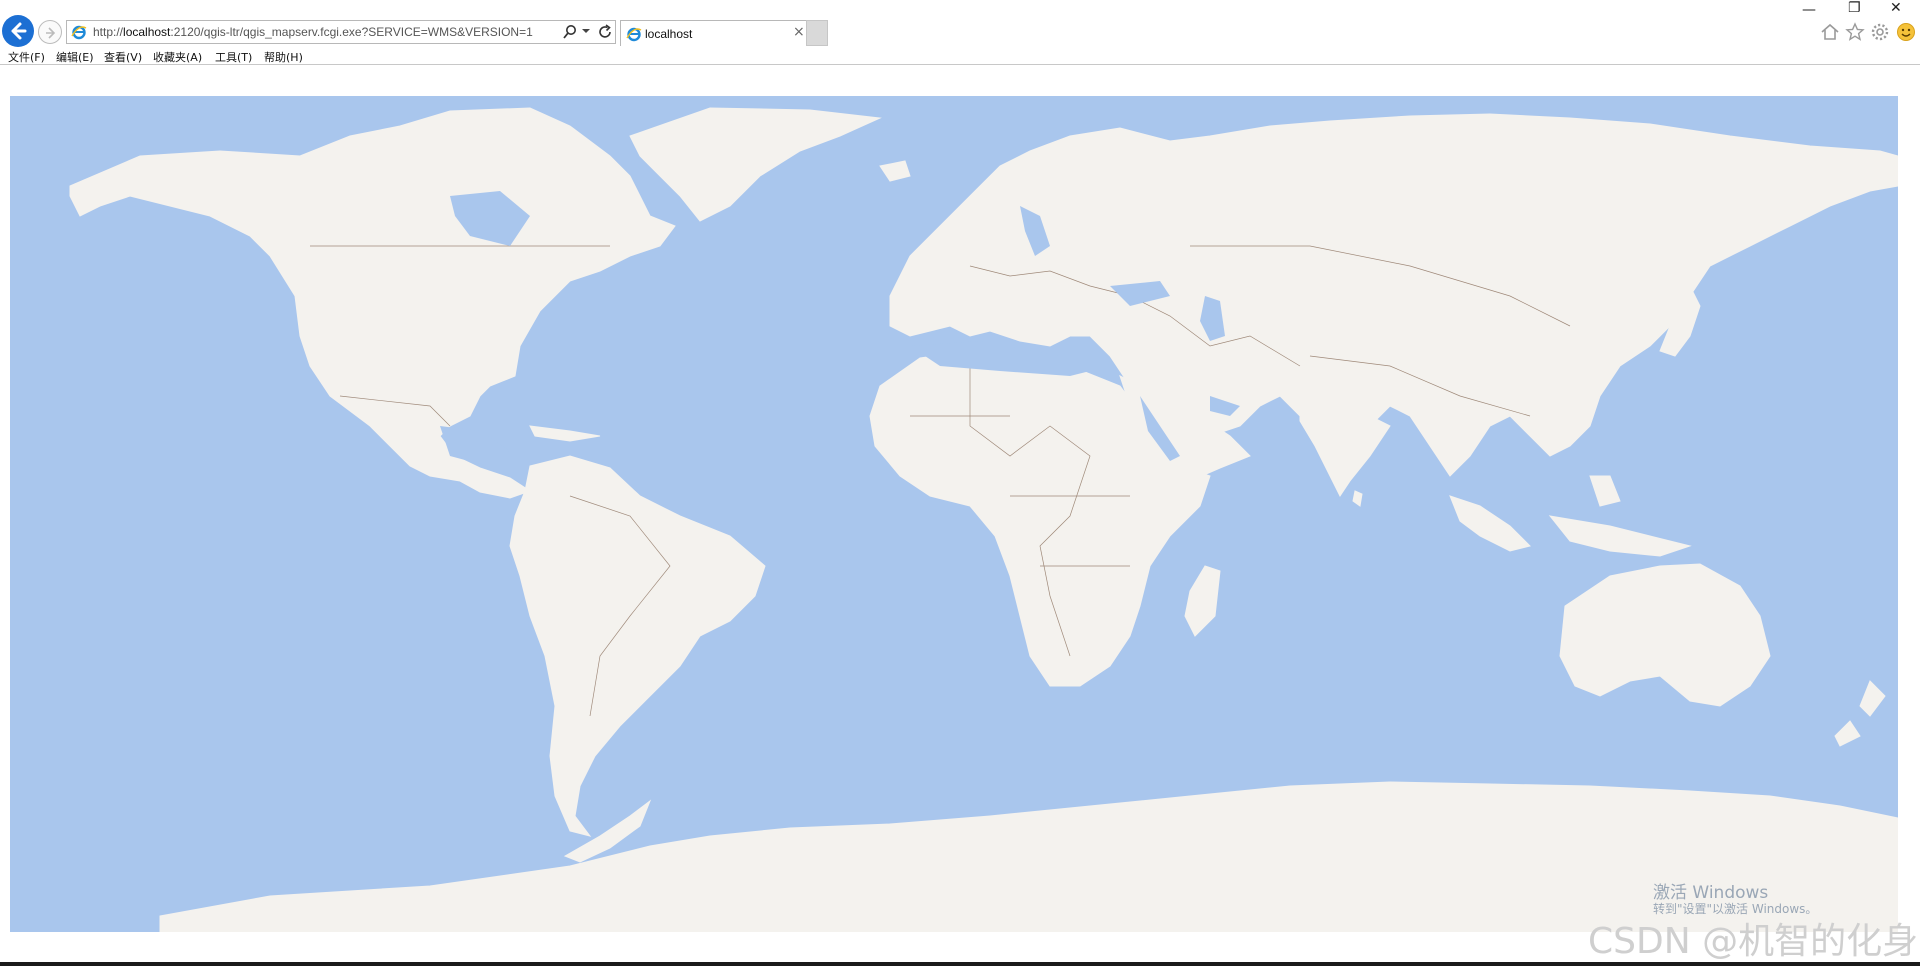 This screenshot has width=1920, height=966. What do you see at coordinates (1854, 8) in the screenshot?
I see `restore-icon: ❐` at bounding box center [1854, 8].